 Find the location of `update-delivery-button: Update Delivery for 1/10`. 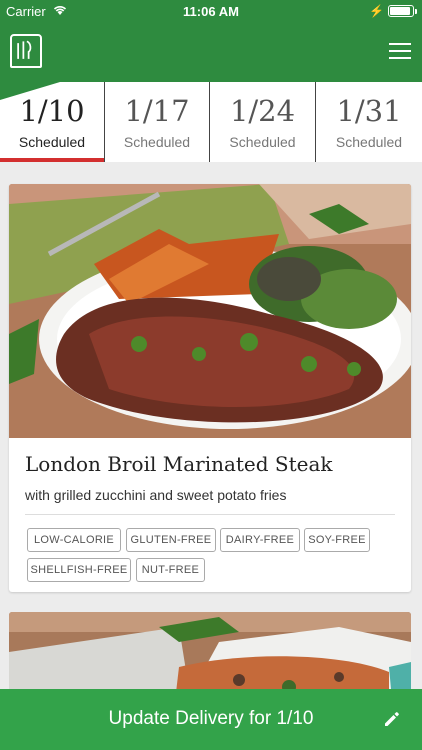

update-delivery-button: Update Delivery for 1/10 is located at coordinates (211, 719).